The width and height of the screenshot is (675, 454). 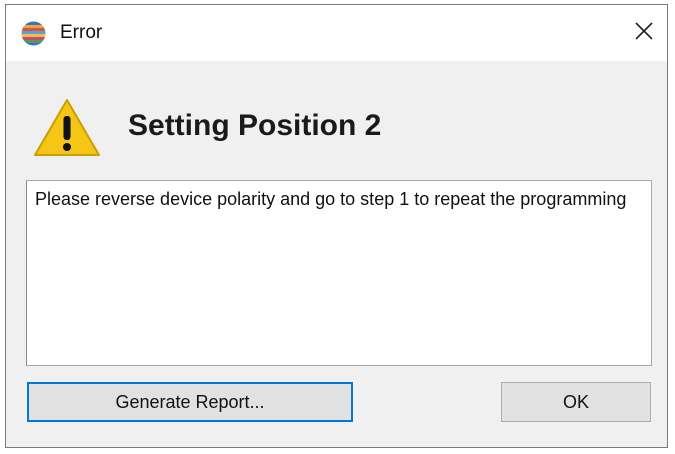 What do you see at coordinates (81, 32) in the screenshot?
I see `window-title: Error` at bounding box center [81, 32].